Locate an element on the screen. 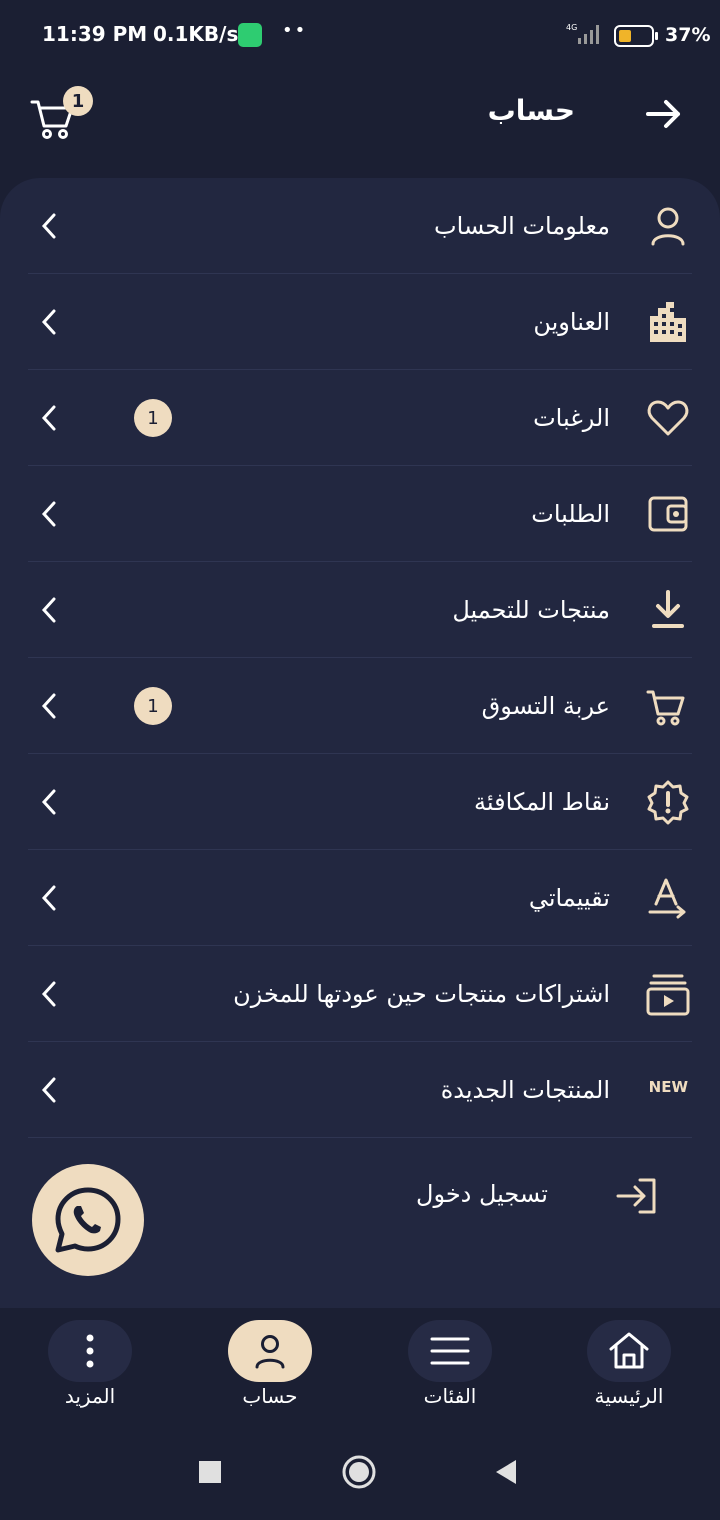 The height and width of the screenshot is (1520, 720). menu-label: الرغبات is located at coordinates (571, 418).